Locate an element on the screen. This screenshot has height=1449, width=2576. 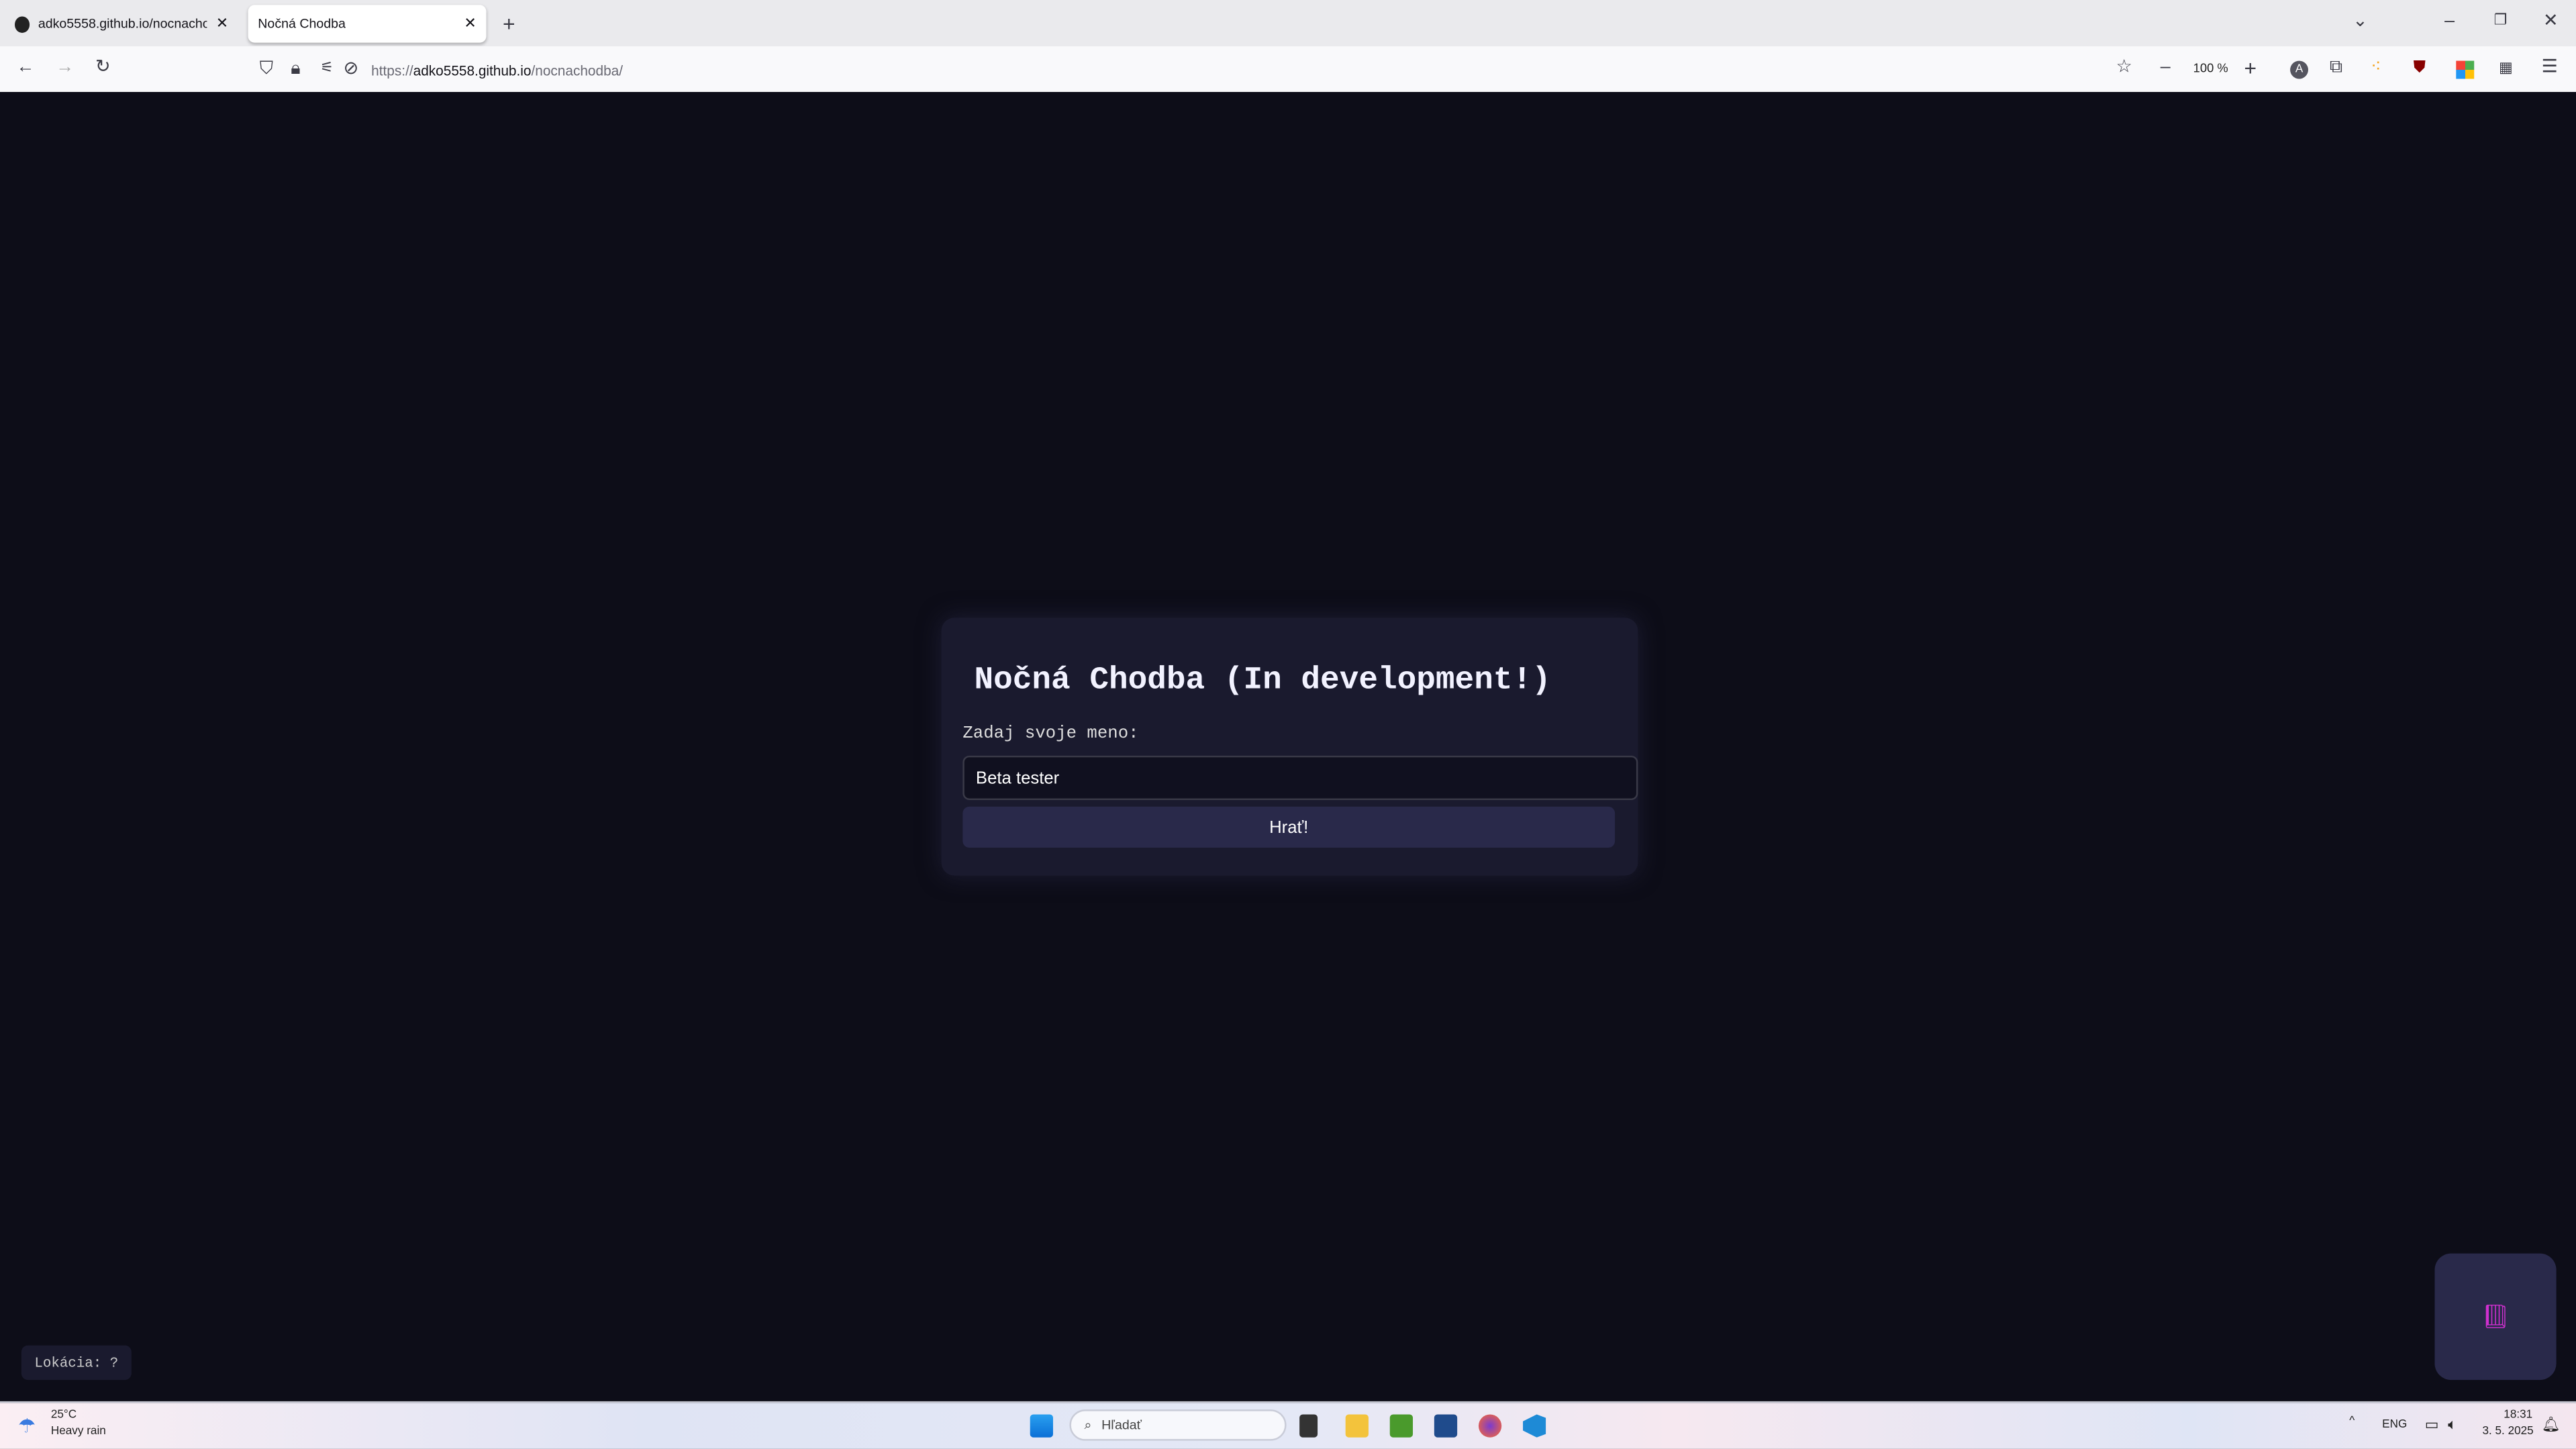
play-button: Hrať! is located at coordinates (1289, 827).